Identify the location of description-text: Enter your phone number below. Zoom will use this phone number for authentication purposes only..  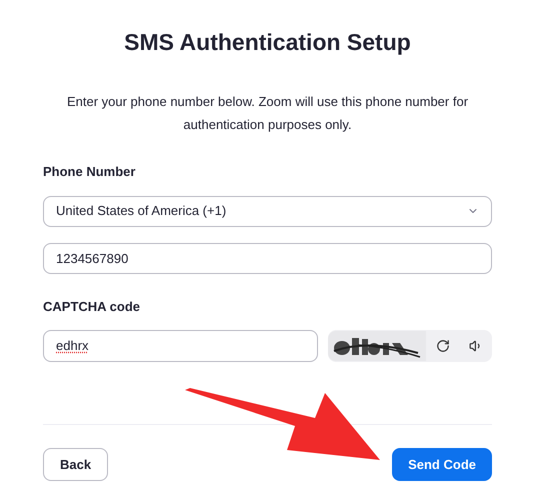
(268, 113).